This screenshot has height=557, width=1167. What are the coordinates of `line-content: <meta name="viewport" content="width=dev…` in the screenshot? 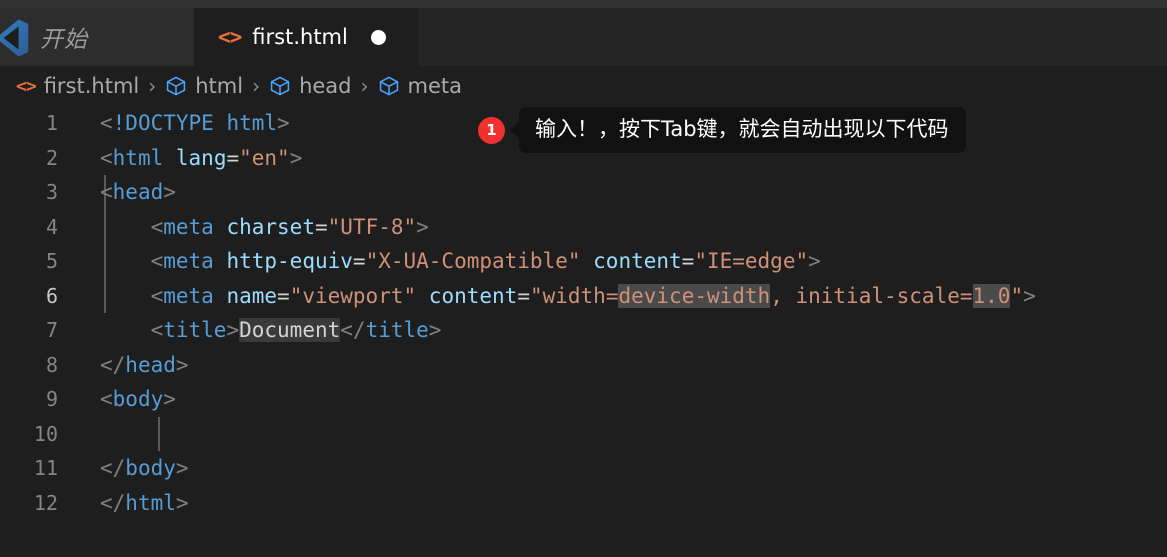 It's located at (593, 295).